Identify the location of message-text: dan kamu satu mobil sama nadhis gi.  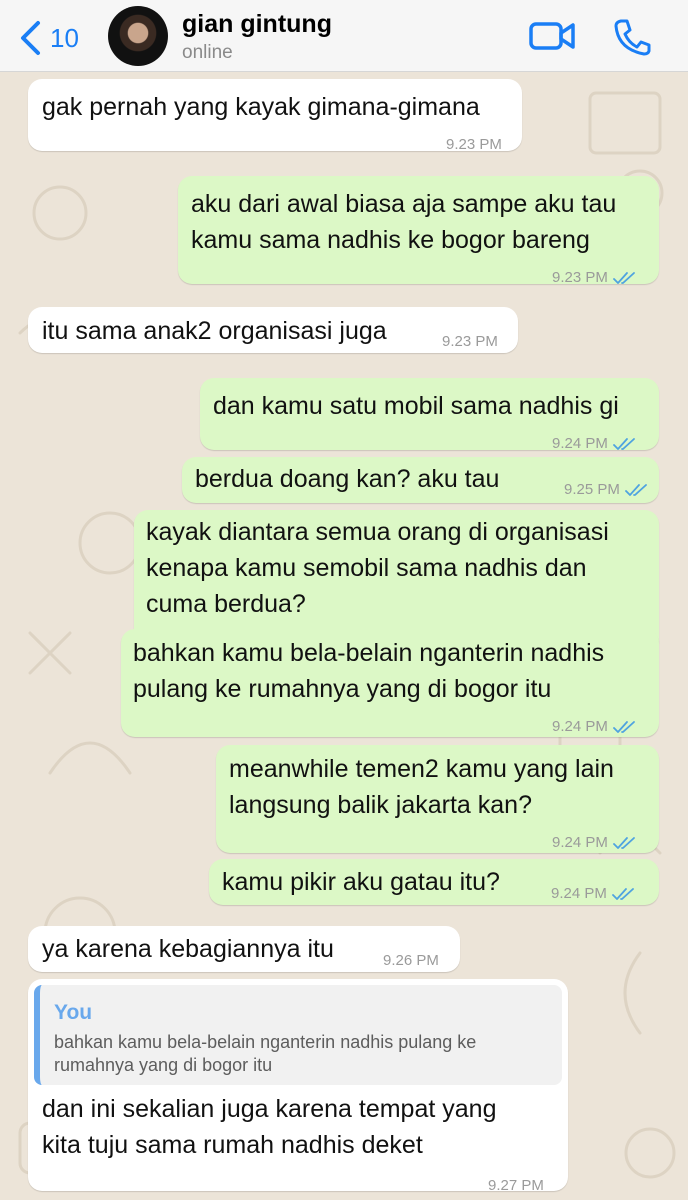
(416, 406).